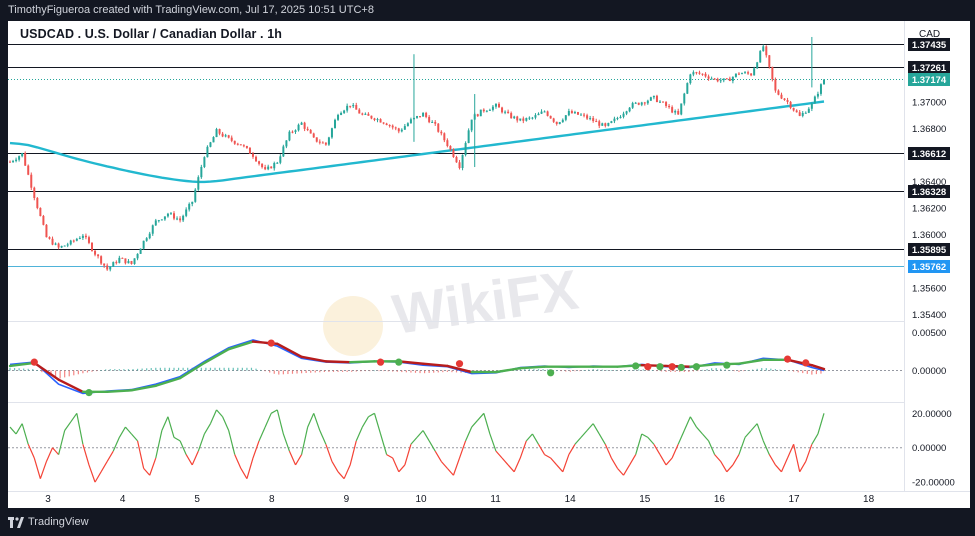  Describe the element at coordinates (929, 129) in the screenshot. I see `price-tick-label: 1.36800` at that location.